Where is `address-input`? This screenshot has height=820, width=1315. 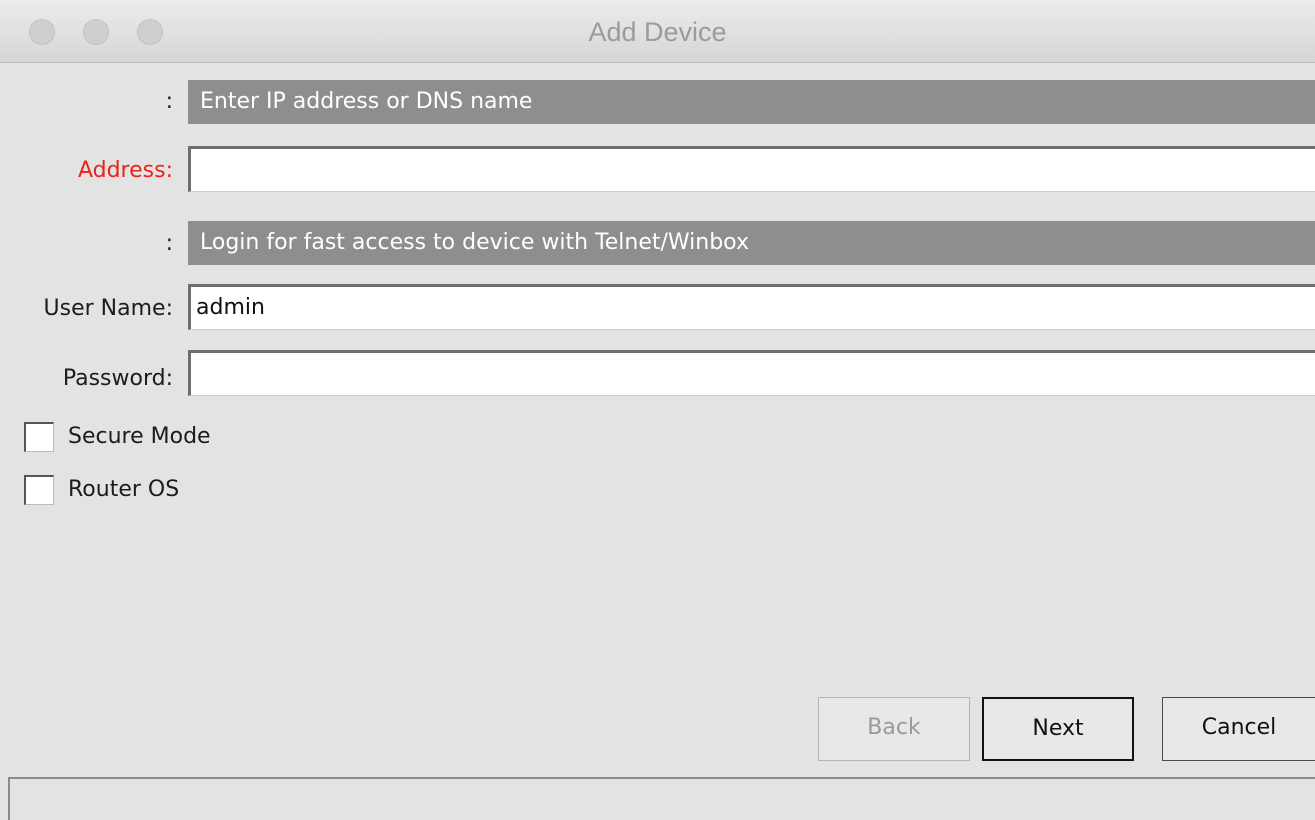
address-input is located at coordinates (751, 169).